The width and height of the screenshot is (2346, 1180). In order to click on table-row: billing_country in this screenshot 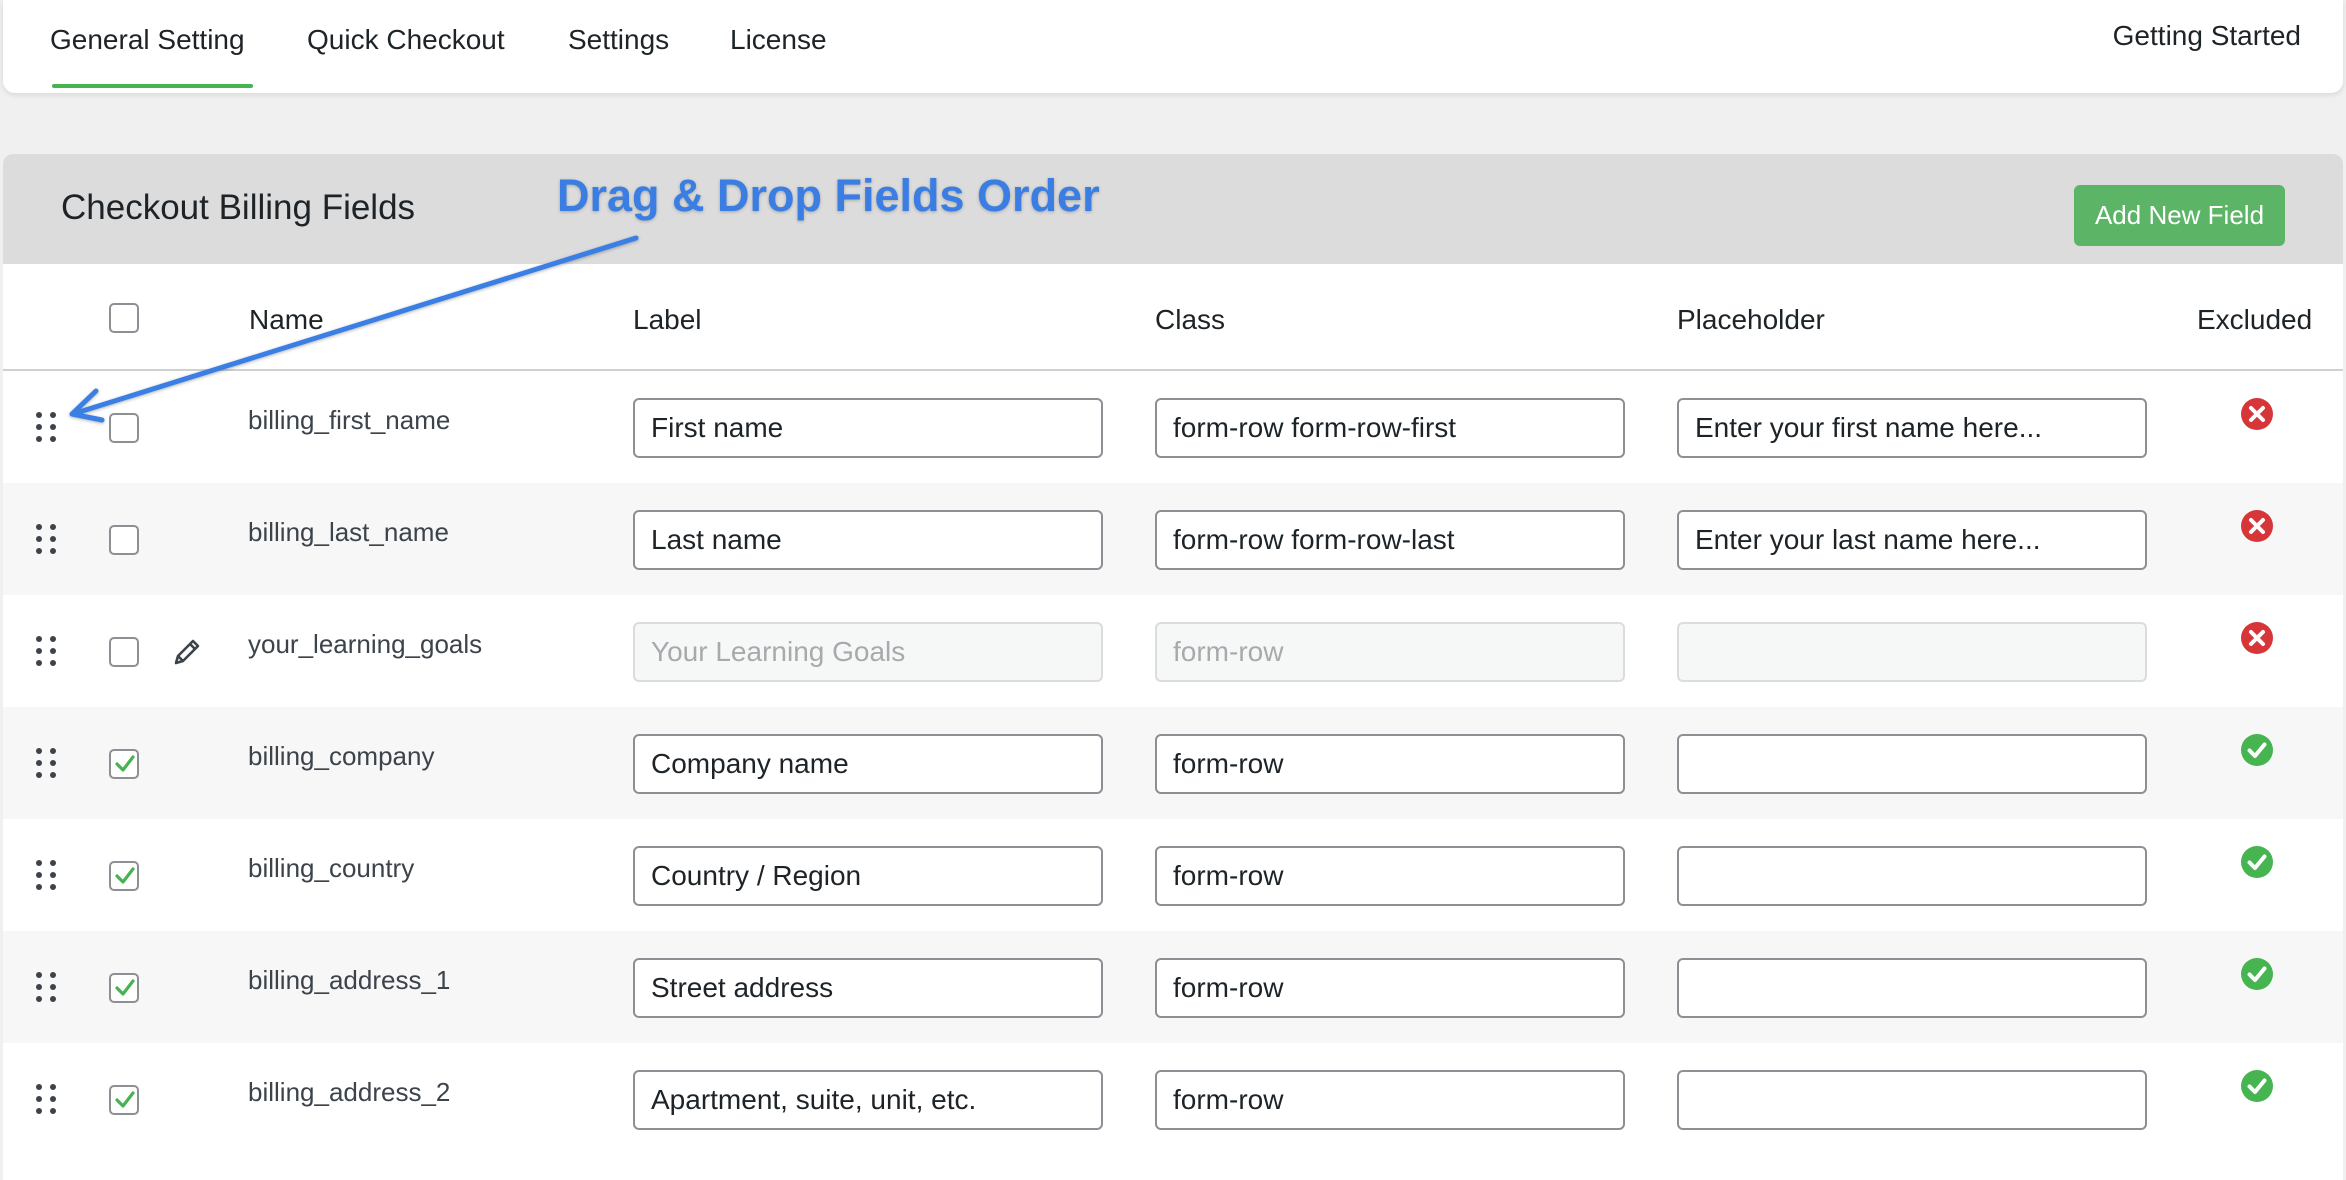, I will do `click(1173, 875)`.